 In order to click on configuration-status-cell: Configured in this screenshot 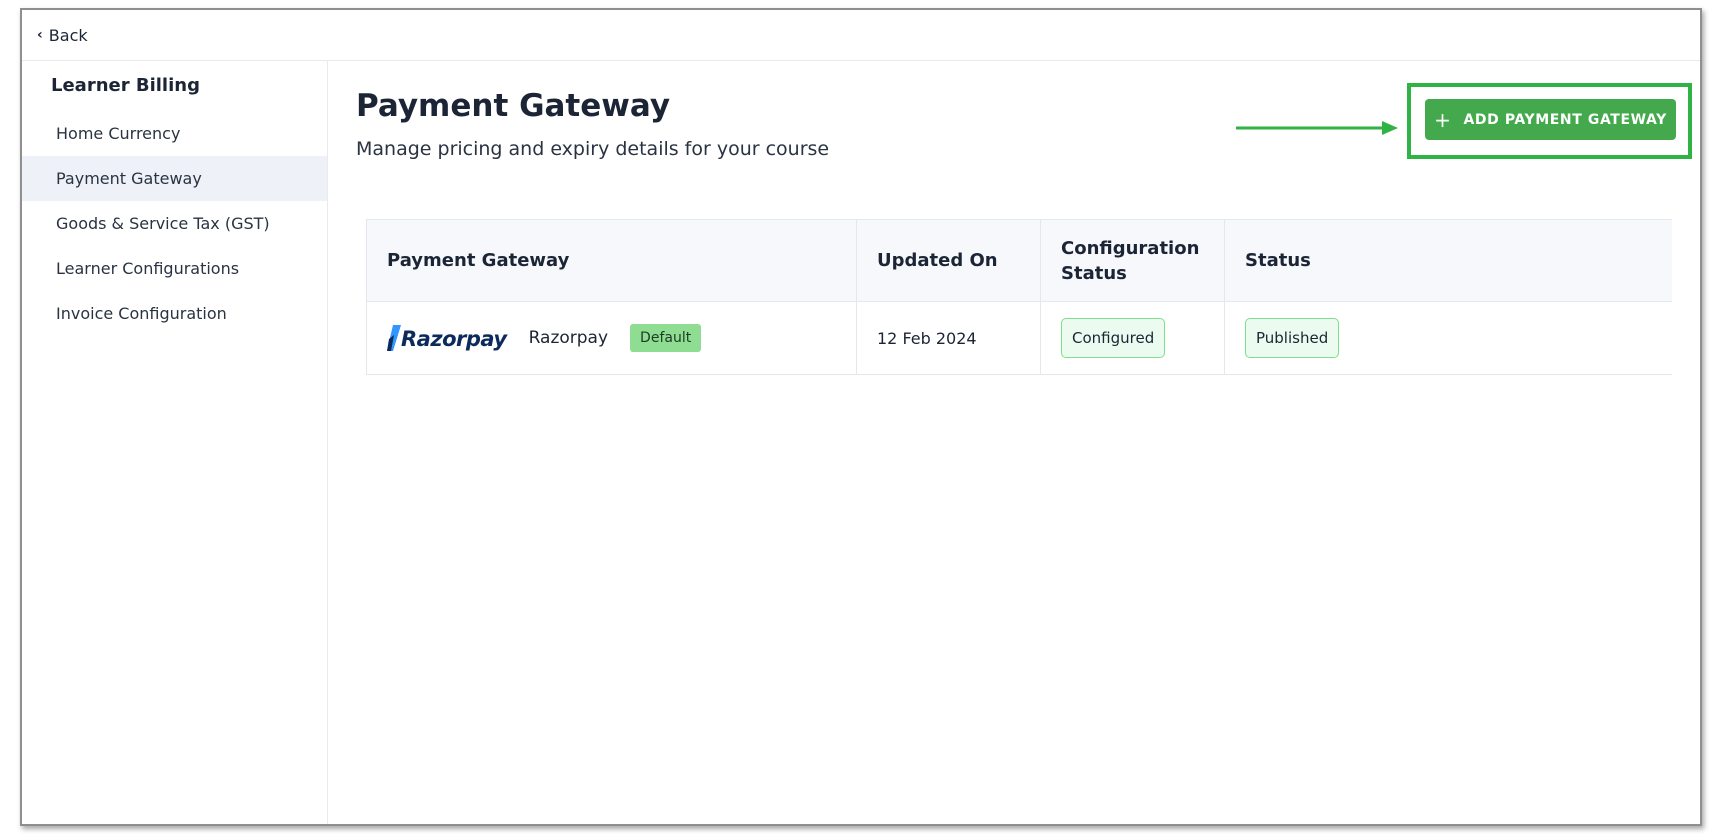, I will do `click(1132, 338)`.